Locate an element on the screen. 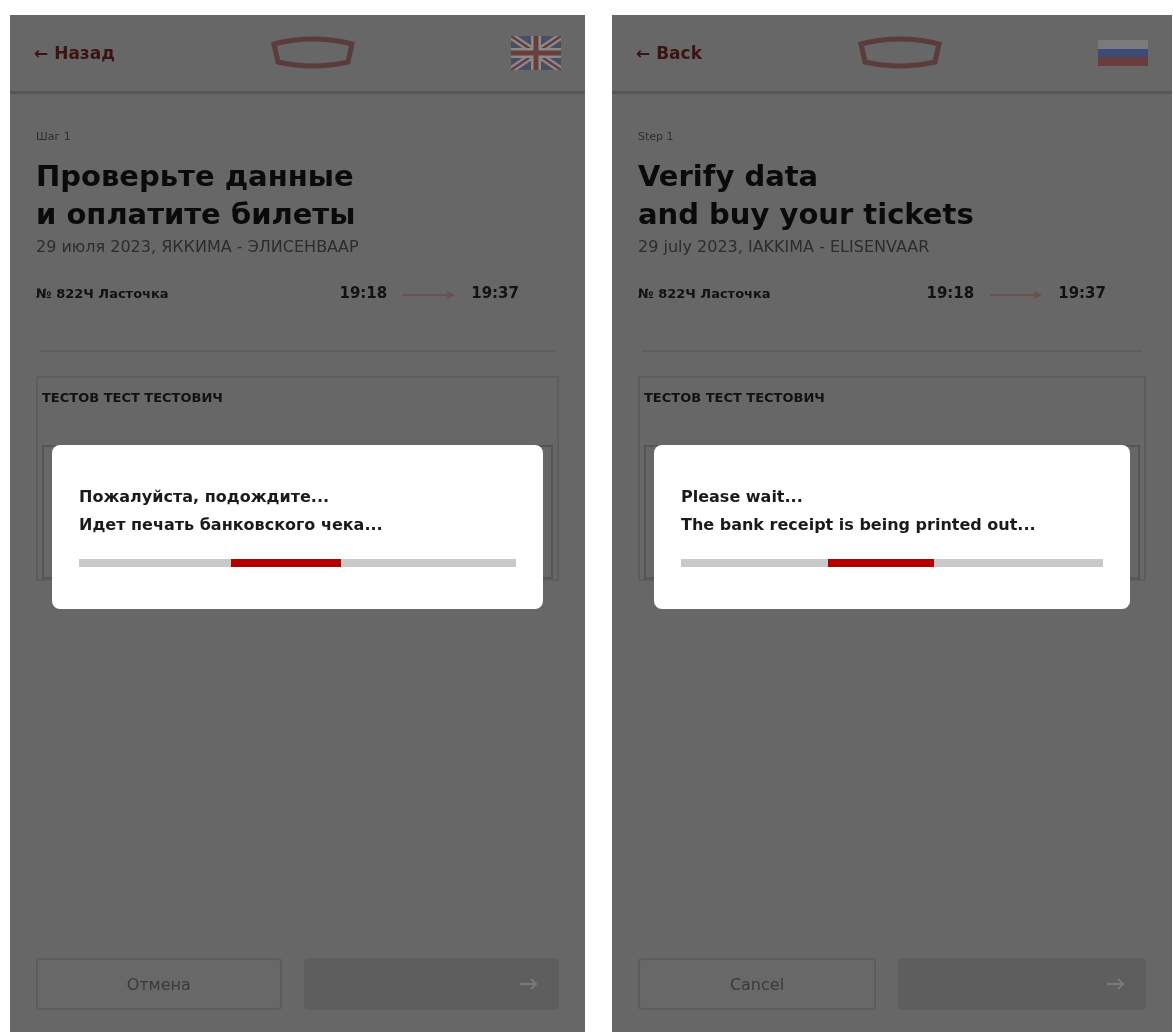 Image resolution: width=1173 pixels, height=1032 pixels. trip-summary: 29 july 2023, IAKKIMA - ELISENVAAR is located at coordinates (784, 246).